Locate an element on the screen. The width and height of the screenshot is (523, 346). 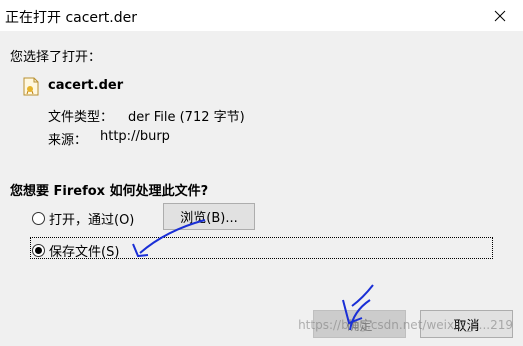
file-type-label: 文件类型： is located at coordinates (81, 117).